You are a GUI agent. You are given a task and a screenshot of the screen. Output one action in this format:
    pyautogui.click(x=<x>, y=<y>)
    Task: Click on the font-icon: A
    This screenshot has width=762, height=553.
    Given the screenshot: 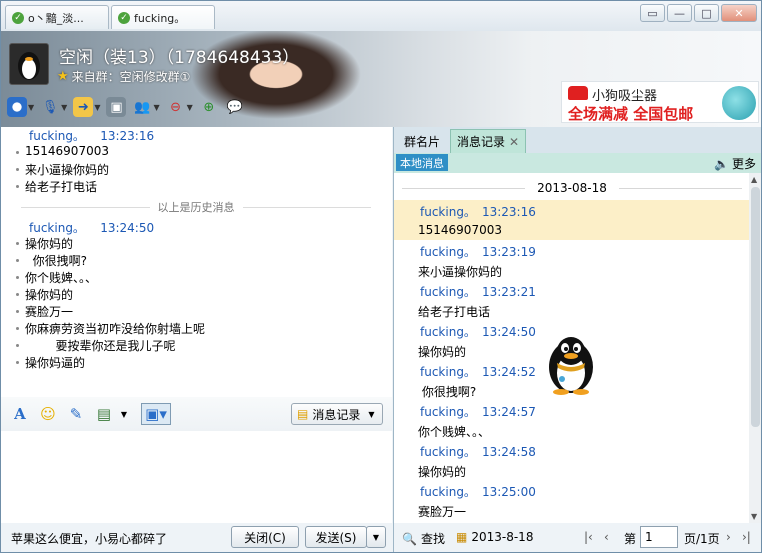 What is the action you would take?
    pyautogui.click(x=20, y=414)
    